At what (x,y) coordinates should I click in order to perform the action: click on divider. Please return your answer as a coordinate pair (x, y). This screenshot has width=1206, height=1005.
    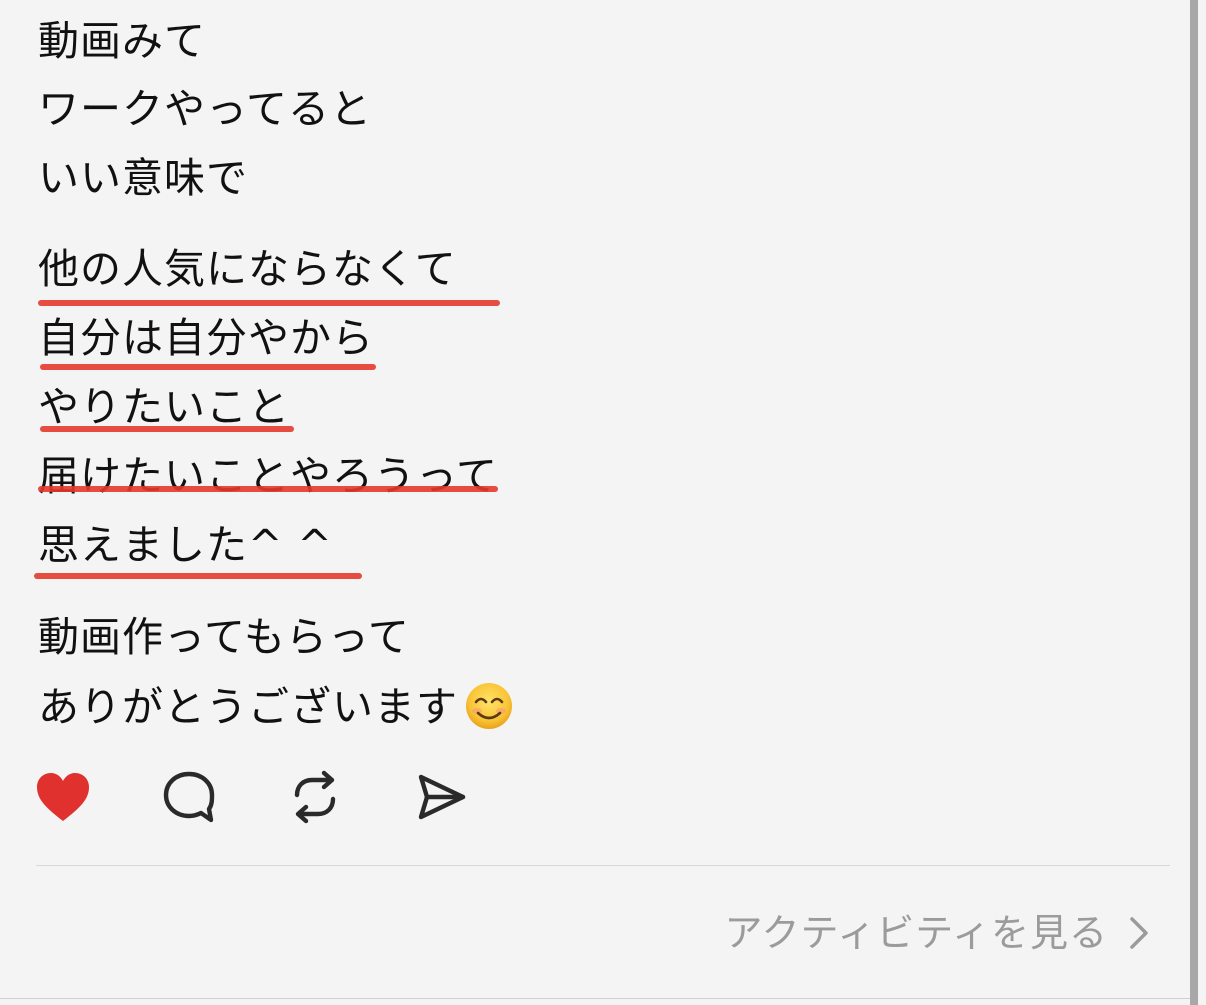
    Looking at the image, I should click on (603, 865).